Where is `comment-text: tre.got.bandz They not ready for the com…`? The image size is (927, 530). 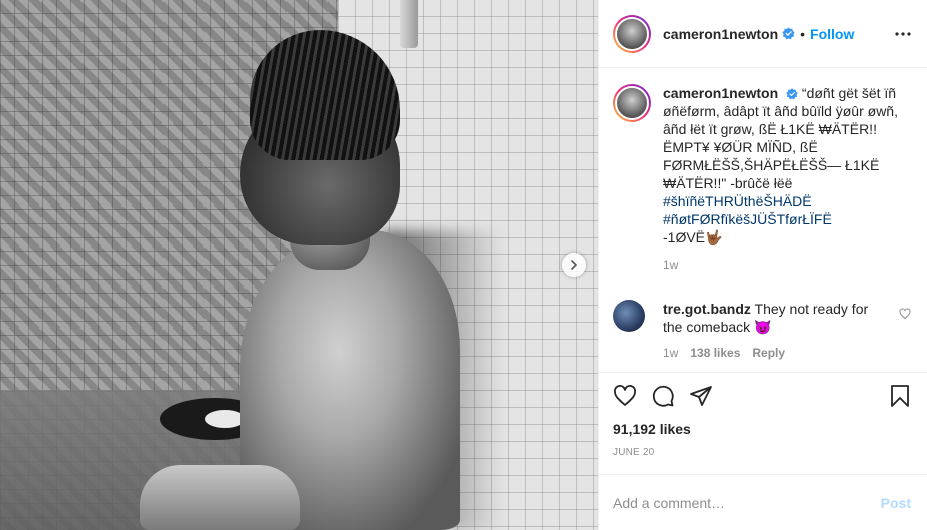 comment-text: tre.got.bandz They not ready for the com… is located at coordinates (773, 318).